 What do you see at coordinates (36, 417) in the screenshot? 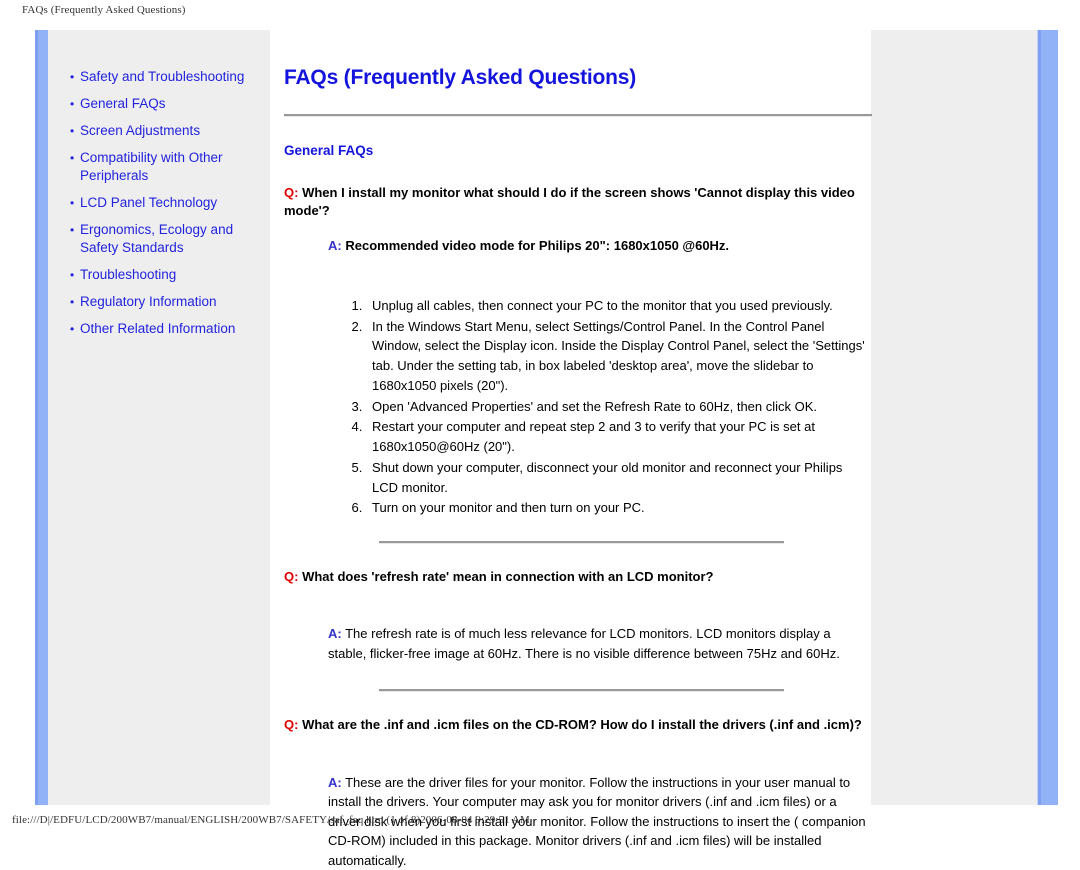
I see `sidebar-accent-bar-edge` at bounding box center [36, 417].